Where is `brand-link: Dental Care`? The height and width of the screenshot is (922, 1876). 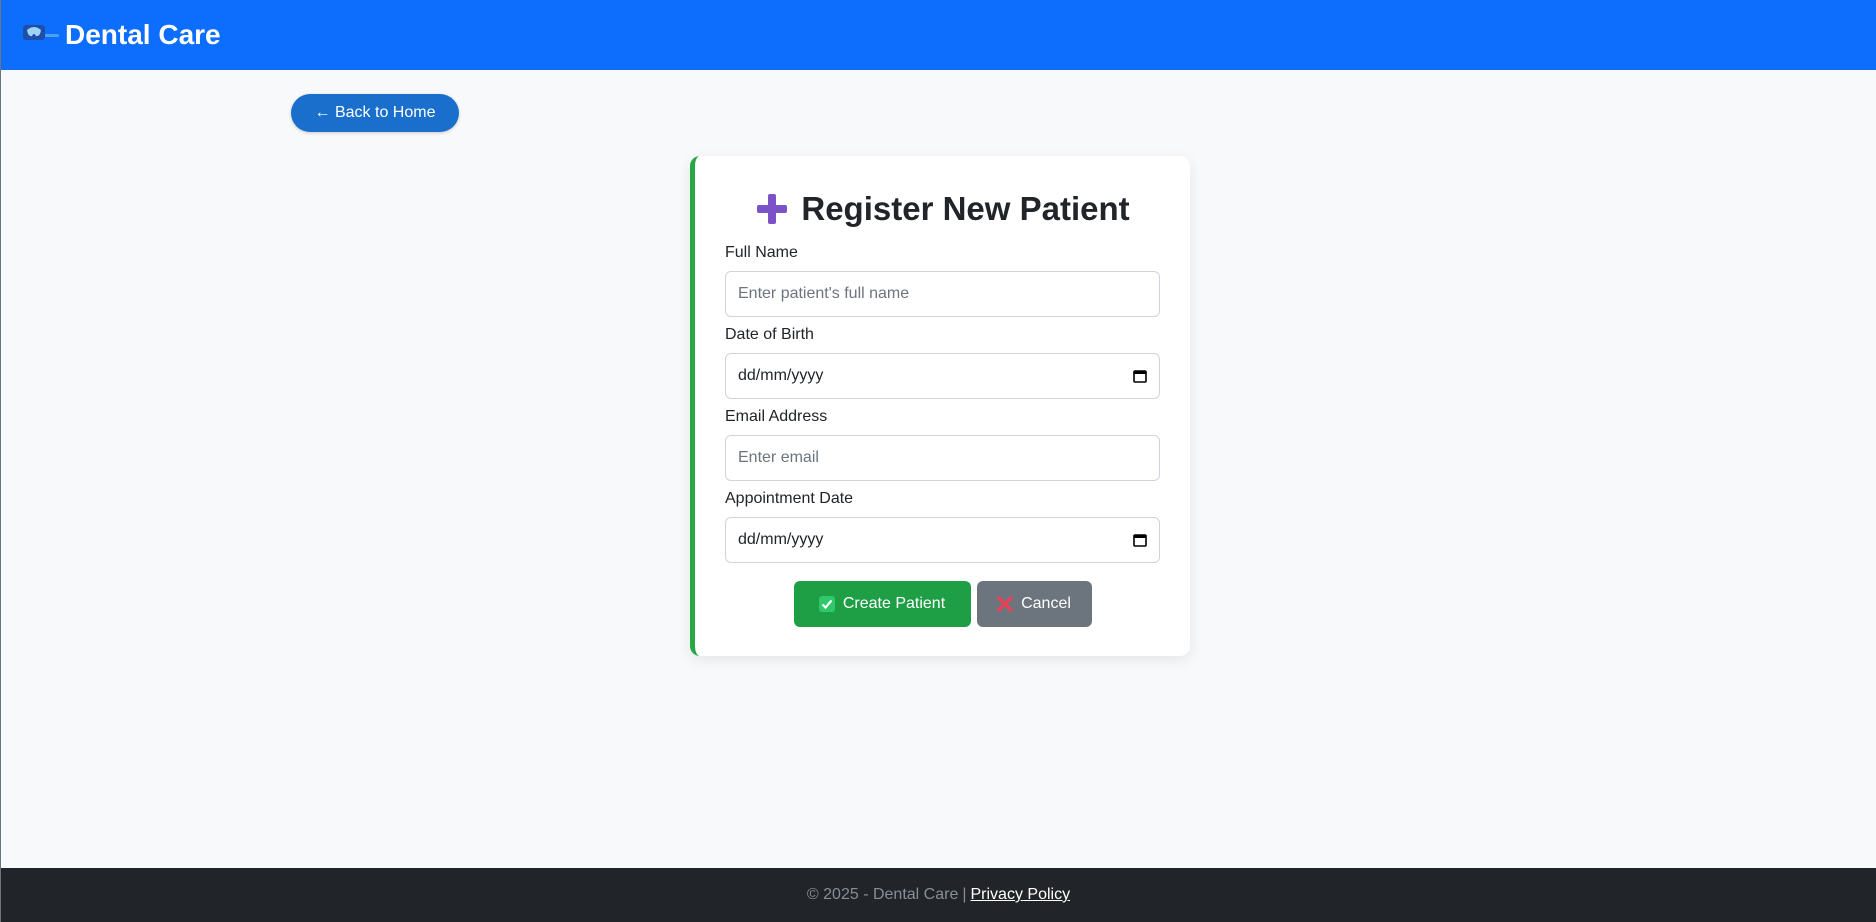
brand-link: Dental Care is located at coordinates (121, 35).